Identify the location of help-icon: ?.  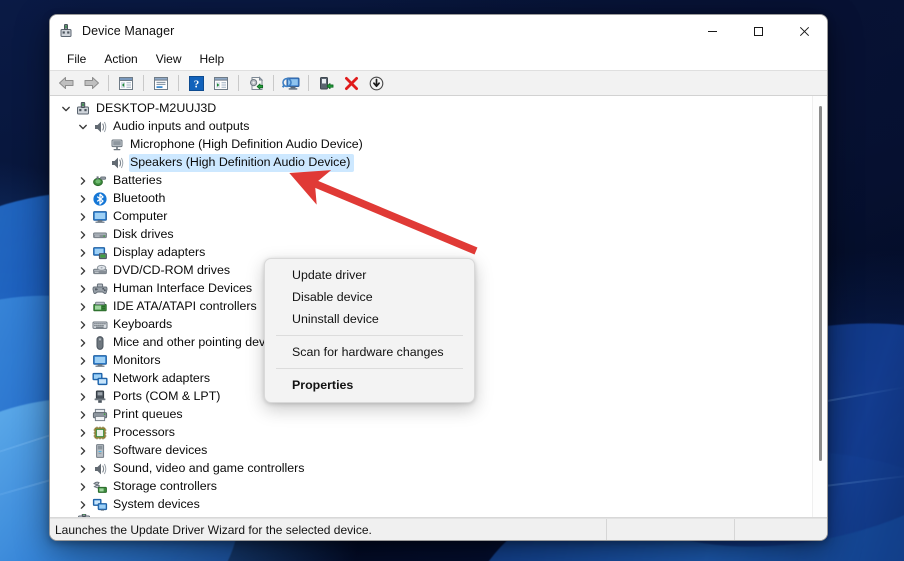
(196, 83).